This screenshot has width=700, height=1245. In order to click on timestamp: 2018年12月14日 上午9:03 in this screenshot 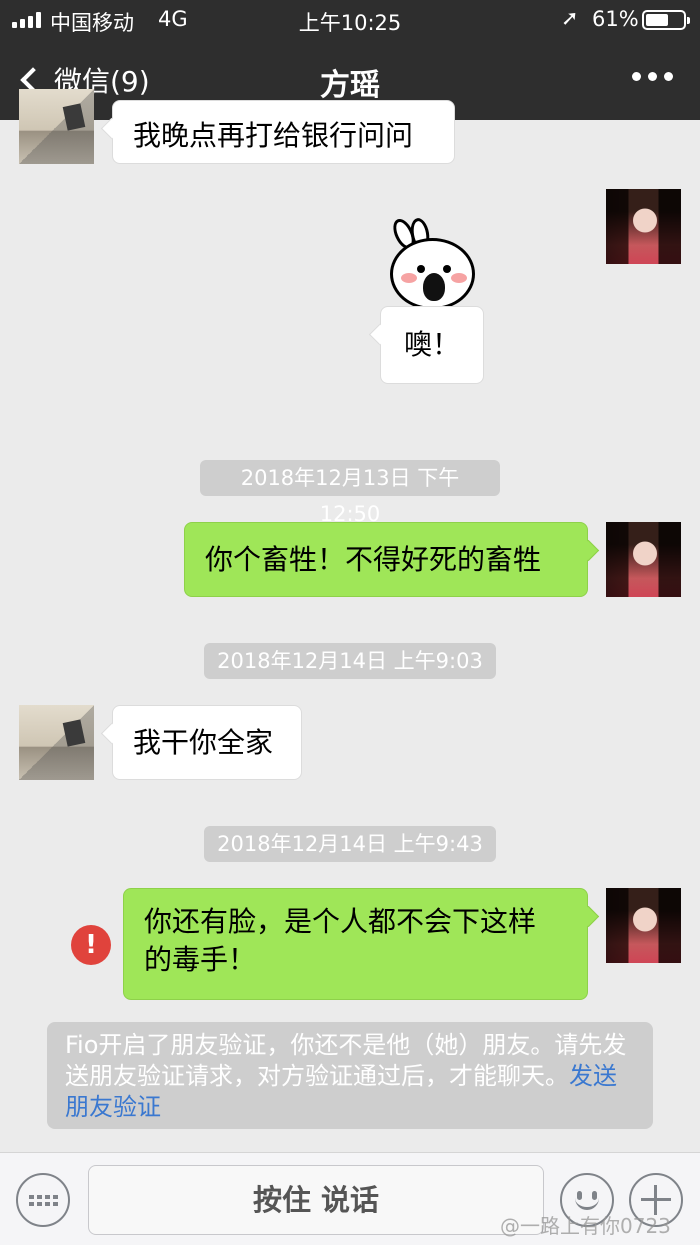, I will do `click(350, 661)`.